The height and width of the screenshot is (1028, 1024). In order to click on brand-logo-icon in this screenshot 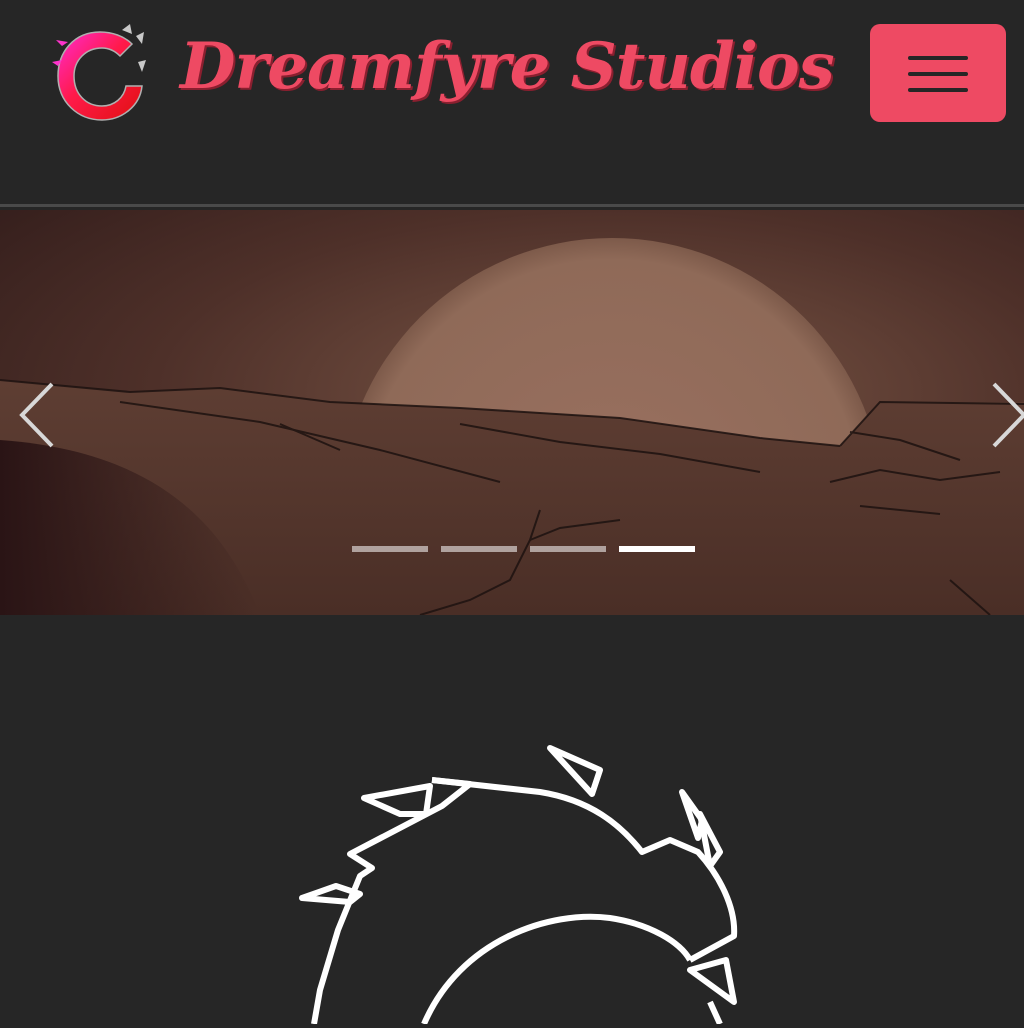, I will do `click(100, 74)`.